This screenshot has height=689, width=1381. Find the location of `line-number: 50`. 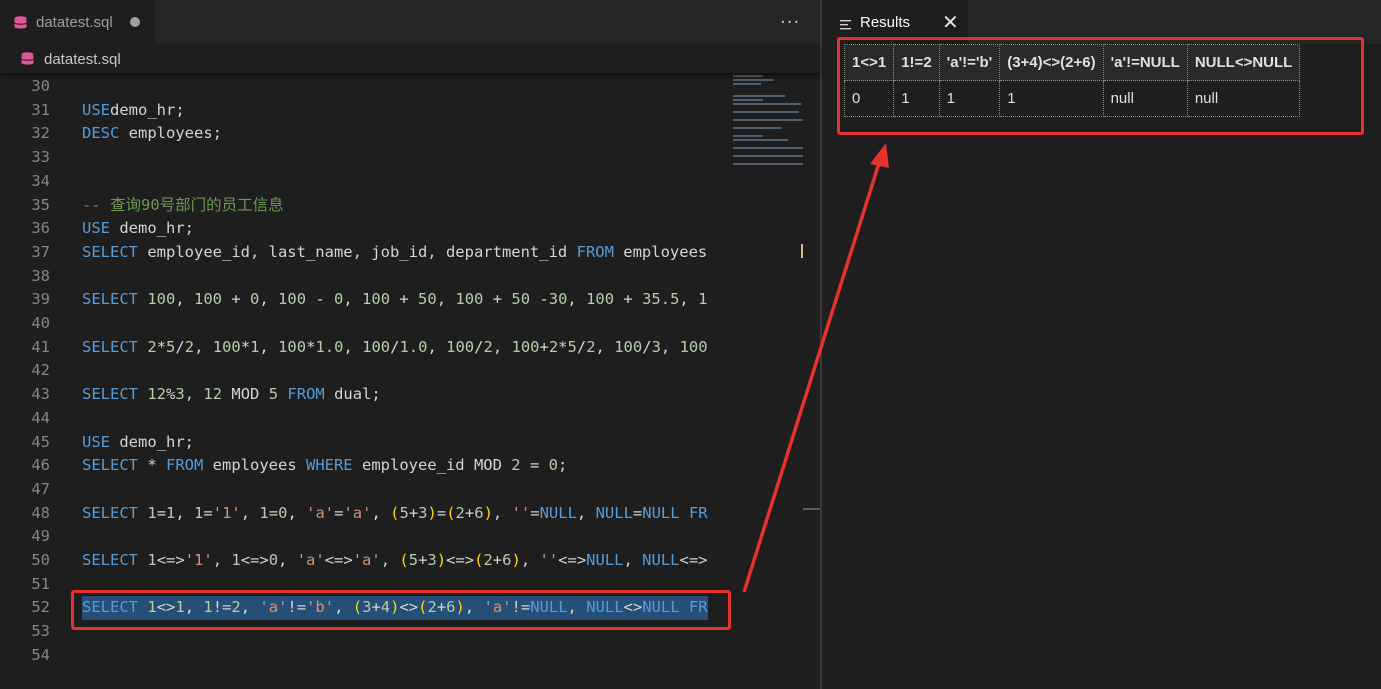

line-number: 50 is located at coordinates (40, 560).